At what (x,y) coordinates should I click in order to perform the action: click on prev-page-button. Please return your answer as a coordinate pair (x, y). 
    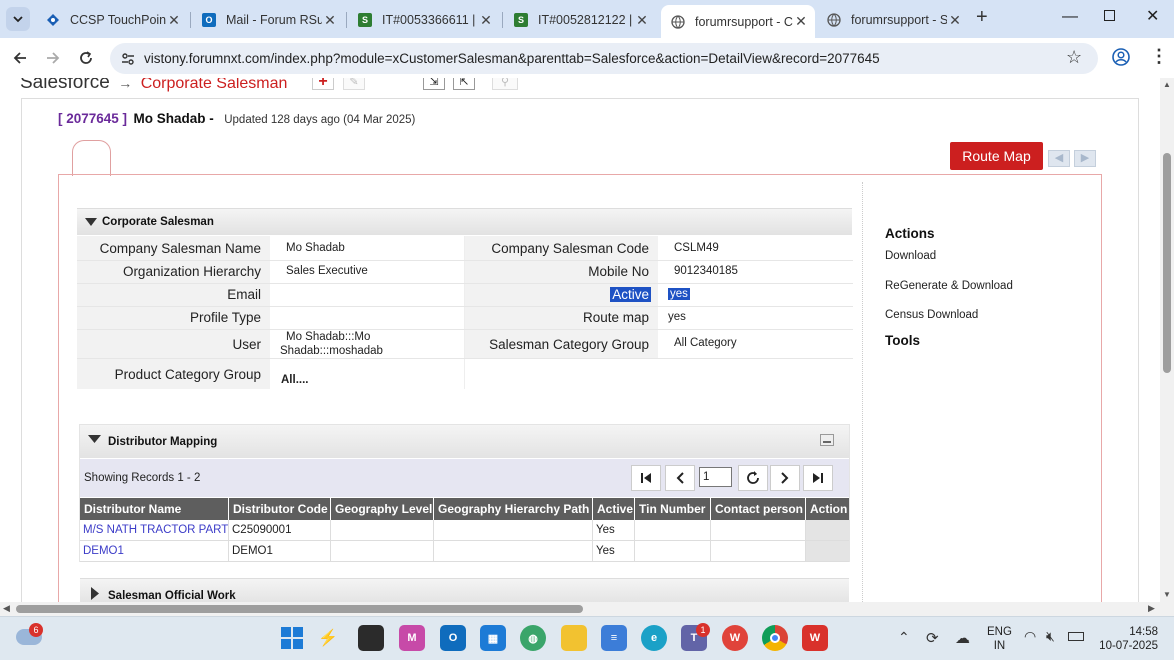
    Looking at the image, I should click on (680, 478).